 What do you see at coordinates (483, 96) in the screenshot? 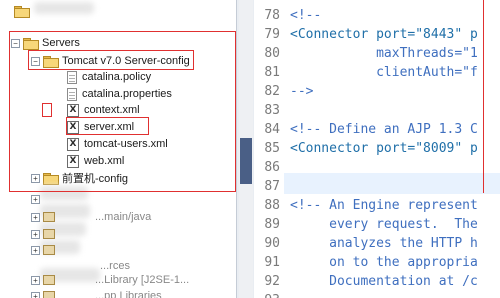
I see `annotation-box-edge` at bounding box center [483, 96].